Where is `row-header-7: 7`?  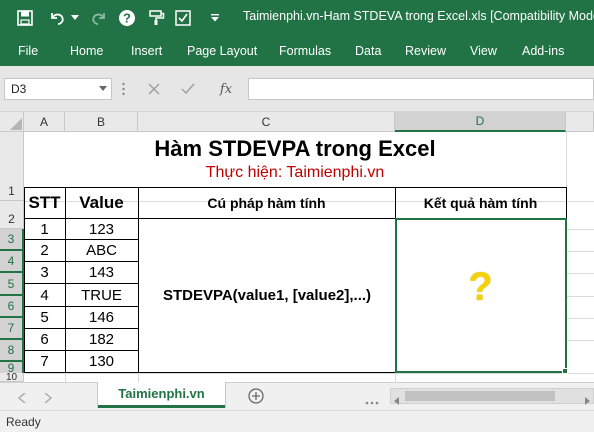 row-header-7: 7 is located at coordinates (12, 329).